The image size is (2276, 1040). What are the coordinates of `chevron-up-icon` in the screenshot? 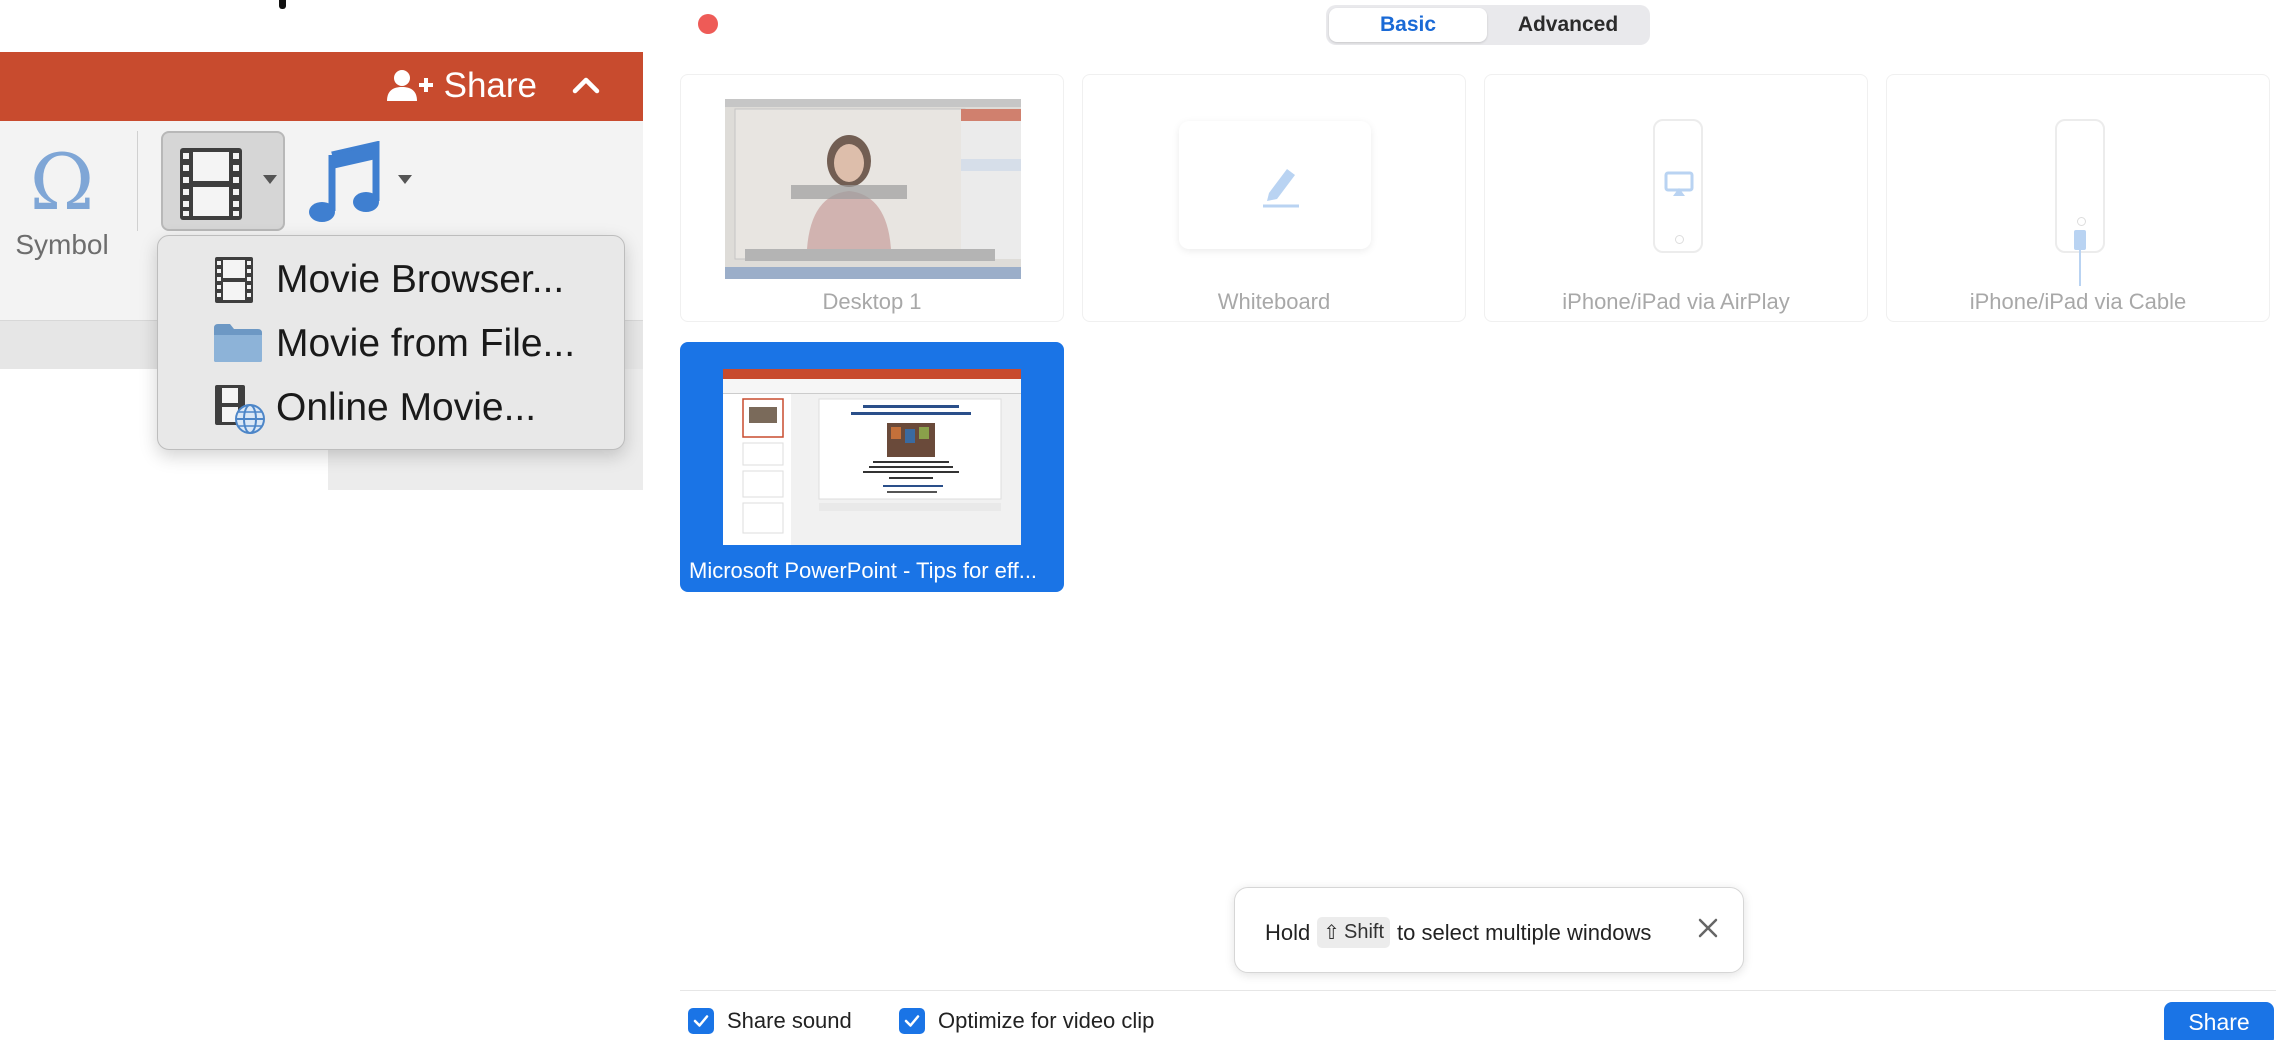 It's located at (586, 87).